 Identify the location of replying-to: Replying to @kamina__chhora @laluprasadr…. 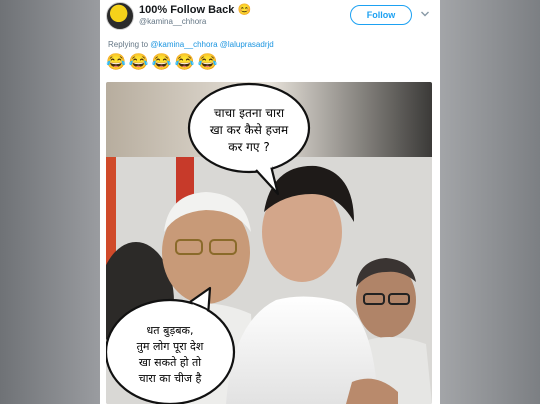
(191, 44).